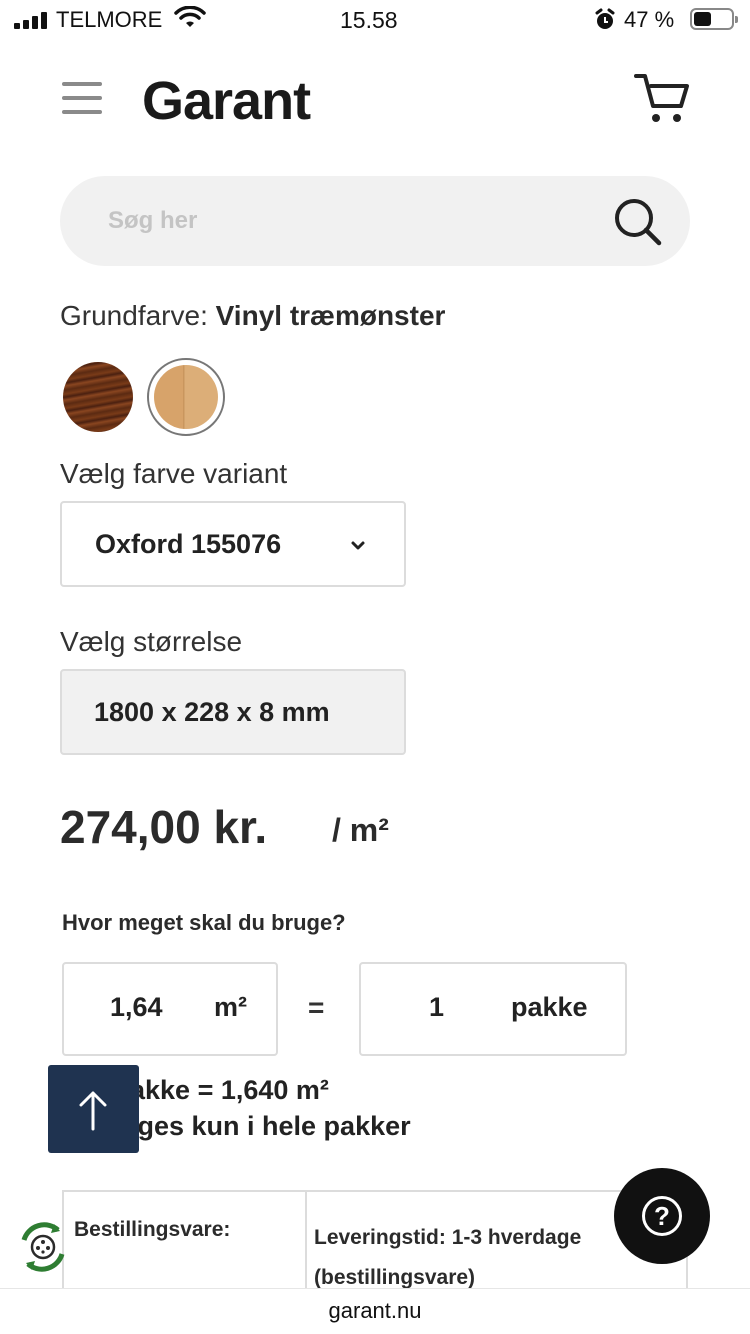 The width and height of the screenshot is (750, 1334). What do you see at coordinates (493, 1009) in the screenshot?
I see `pack-input: 1 pakke` at bounding box center [493, 1009].